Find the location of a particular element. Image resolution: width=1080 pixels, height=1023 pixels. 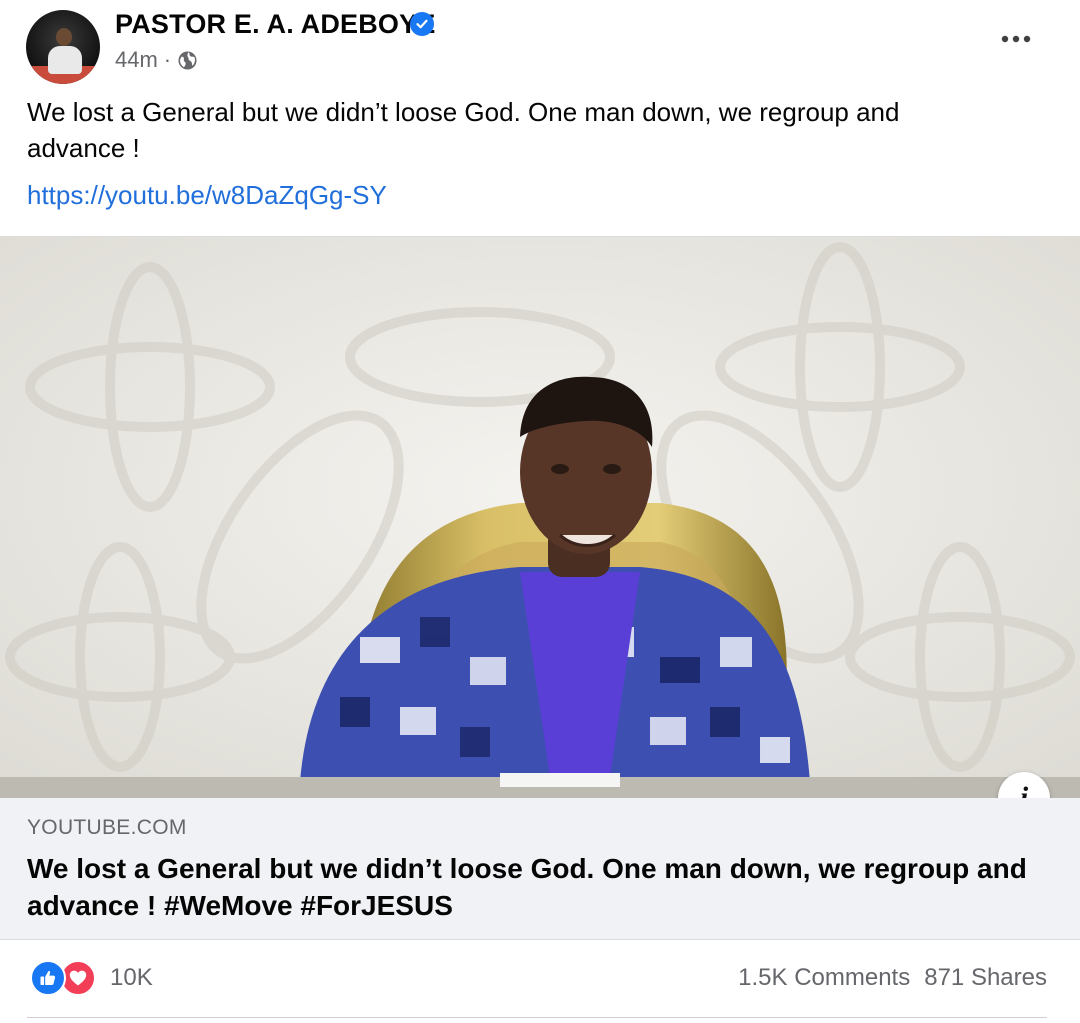

reactions-summary: 10K is located at coordinates (91, 978).